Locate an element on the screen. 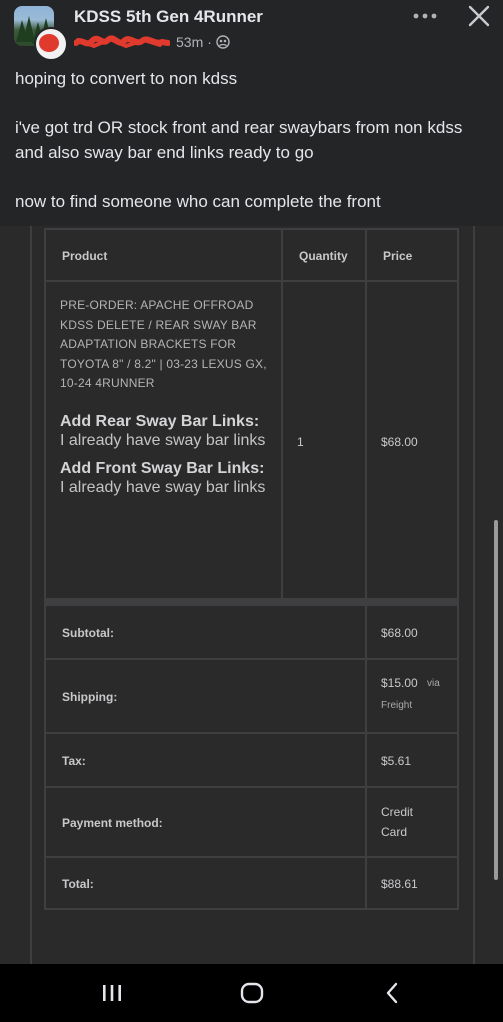 The height and width of the screenshot is (1022, 503). subtotal-value: $68.00 is located at coordinates (399, 633).